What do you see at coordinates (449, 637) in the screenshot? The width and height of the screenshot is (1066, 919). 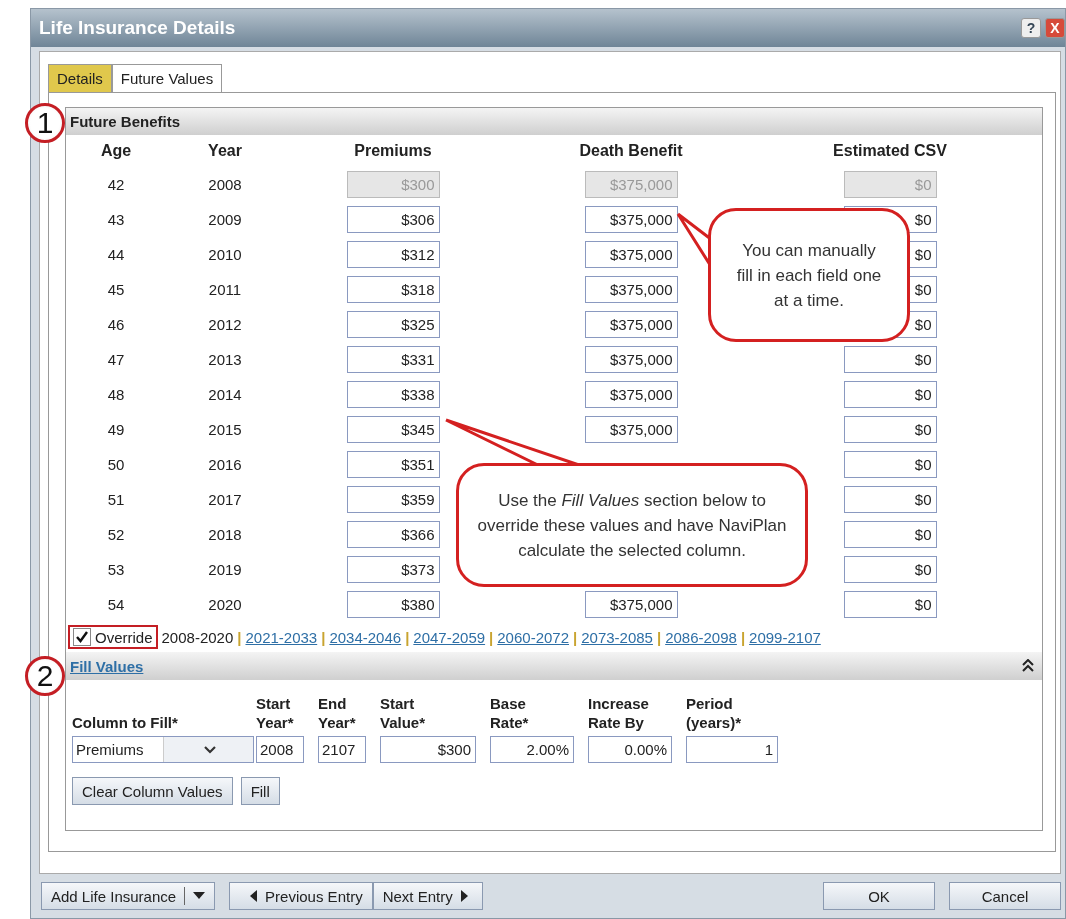 I see `year-range-link: 2047-2059` at bounding box center [449, 637].